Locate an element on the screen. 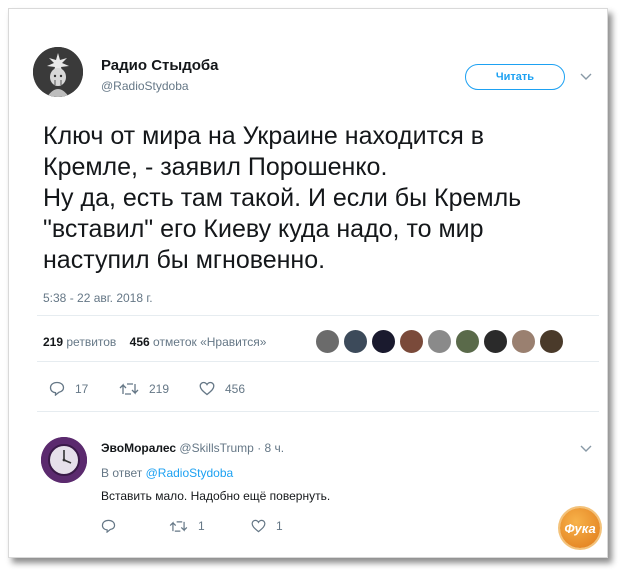  statue-of-liberty-icon is located at coordinates (58, 72).